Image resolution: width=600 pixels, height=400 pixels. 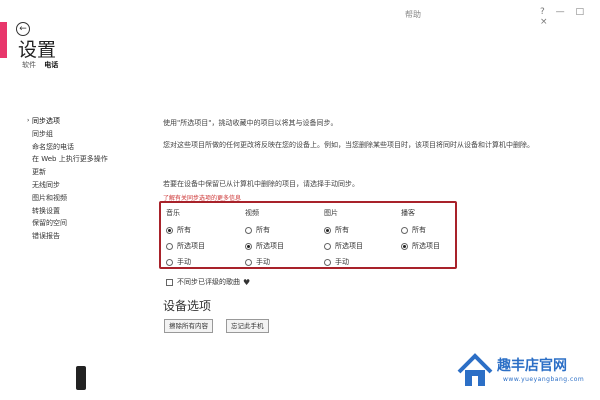 What do you see at coordinates (282, 230) in the screenshot?
I see `video-all-option: 所有` at bounding box center [282, 230].